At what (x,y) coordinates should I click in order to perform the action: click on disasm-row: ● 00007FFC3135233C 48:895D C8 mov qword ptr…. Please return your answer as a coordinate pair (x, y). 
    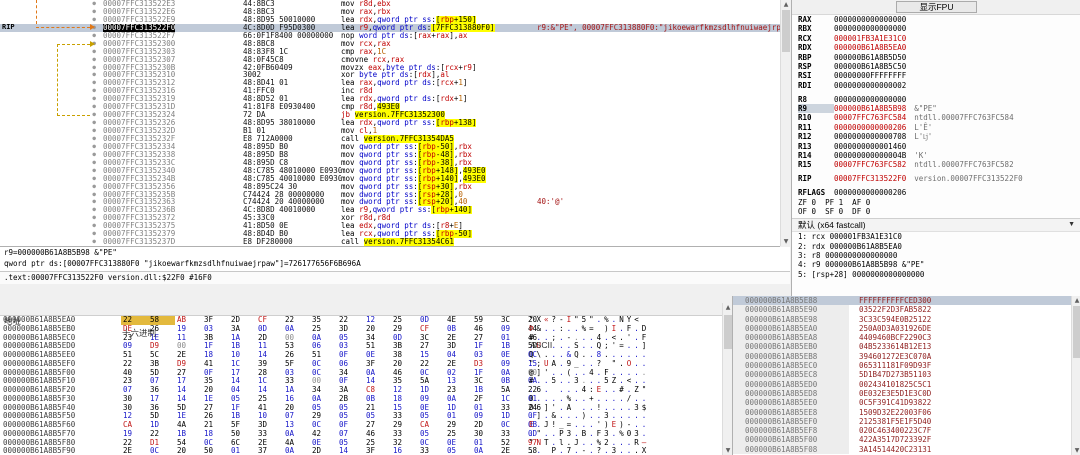
    Looking at the image, I should click on (390, 162).